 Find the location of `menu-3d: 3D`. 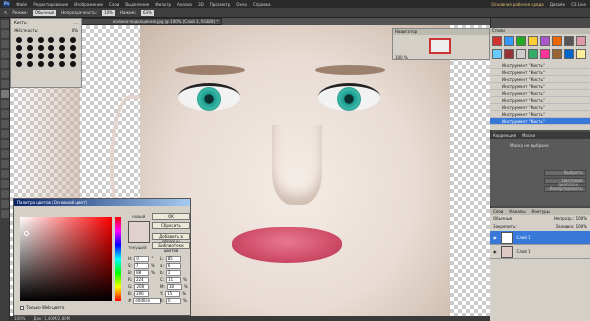

menu-3d: 3D is located at coordinates (201, 4).